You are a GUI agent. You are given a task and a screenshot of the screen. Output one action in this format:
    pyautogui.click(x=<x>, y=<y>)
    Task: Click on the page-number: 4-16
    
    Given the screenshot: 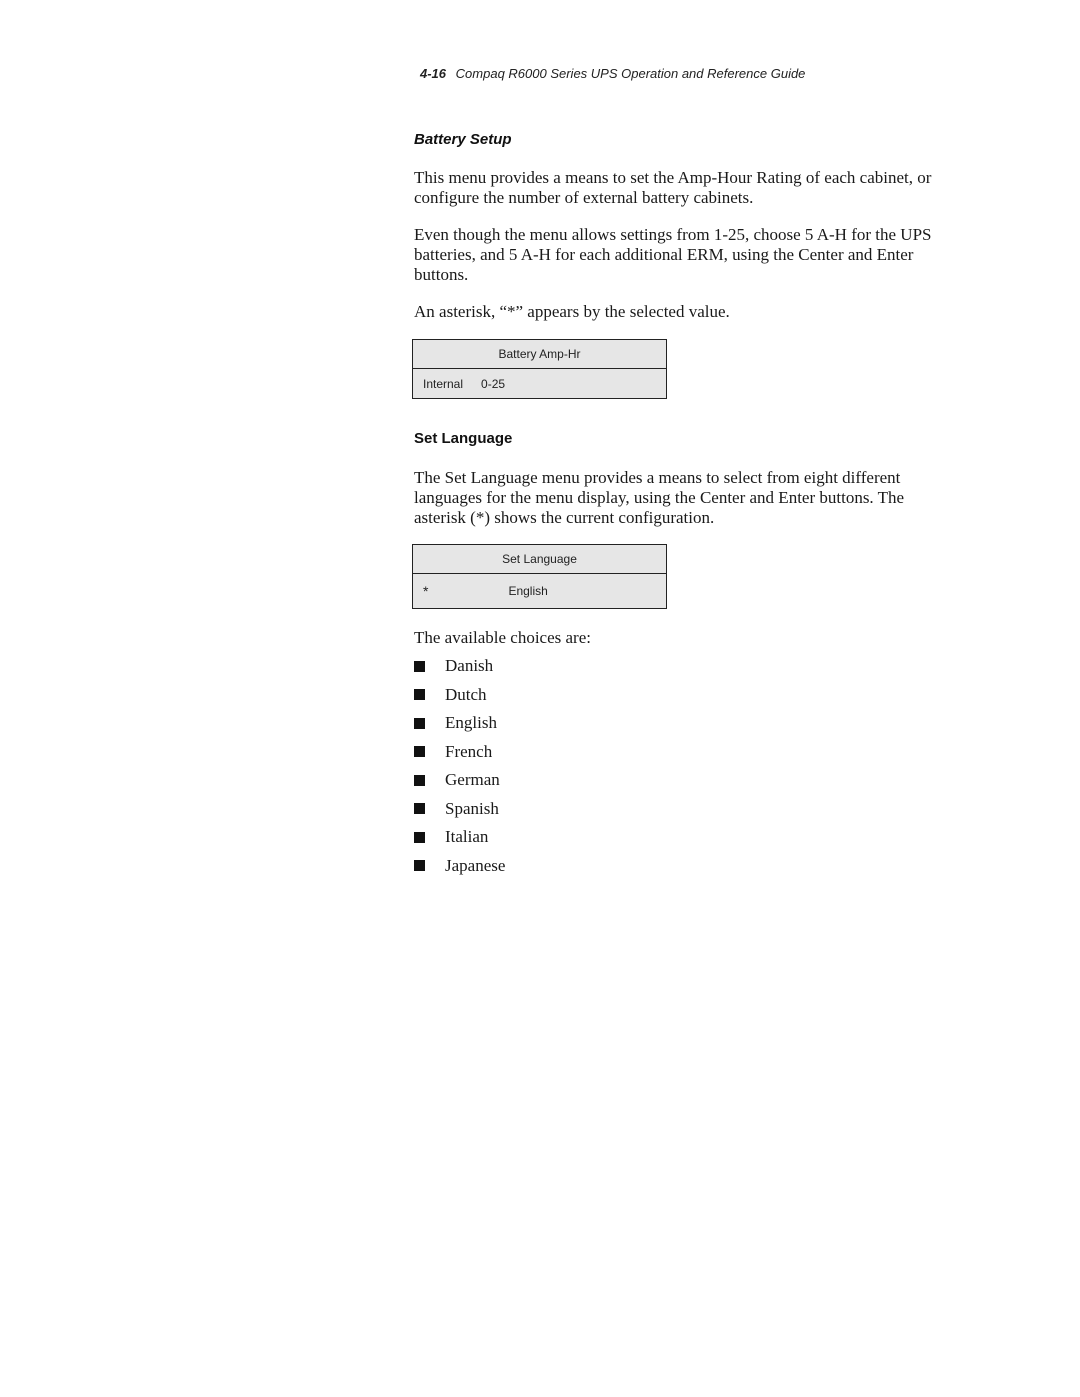 What is the action you would take?
    pyautogui.click(x=433, y=73)
    